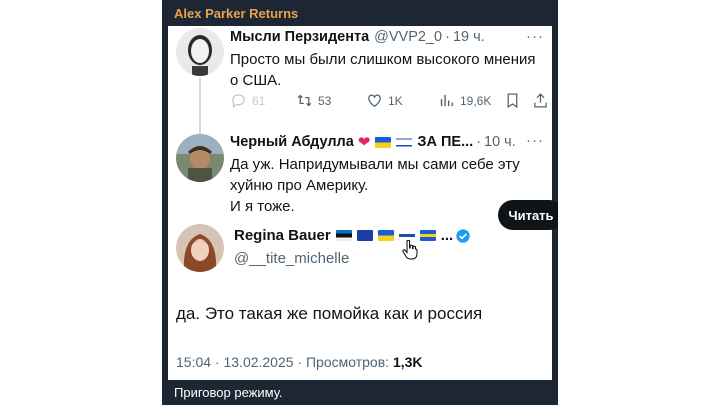  Describe the element at coordinates (364, 235) in the screenshot. I see `eu-flag-icon` at that location.